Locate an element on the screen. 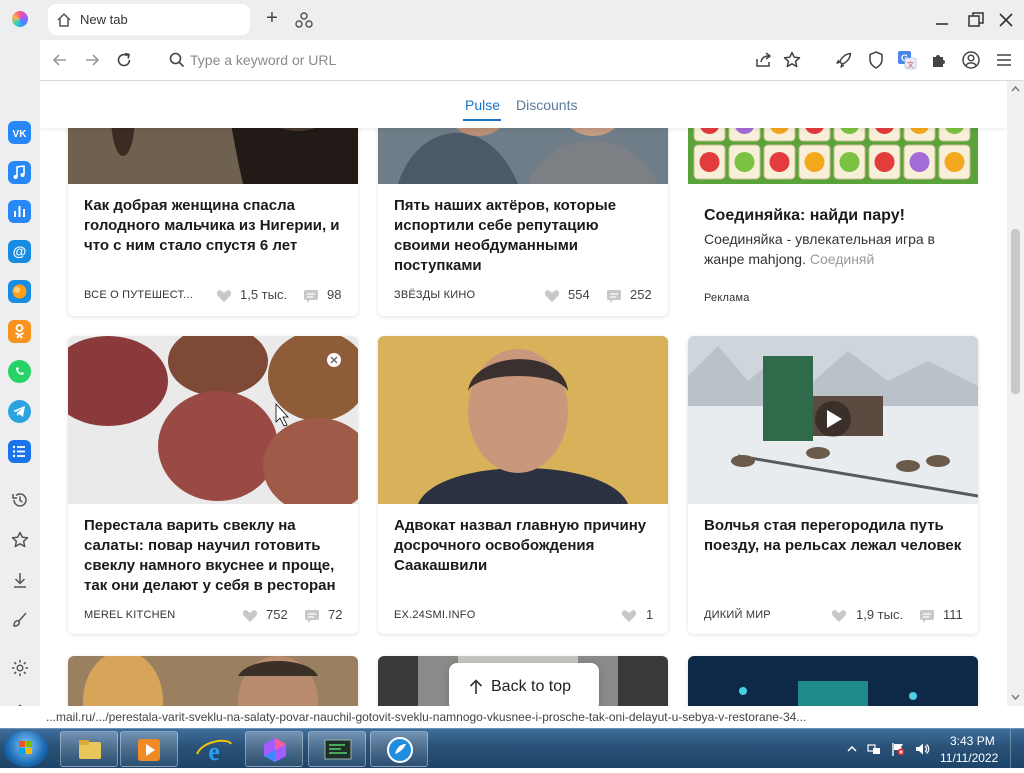 This screenshot has height=773, width=1024. likes-count: 752 is located at coordinates (277, 614).